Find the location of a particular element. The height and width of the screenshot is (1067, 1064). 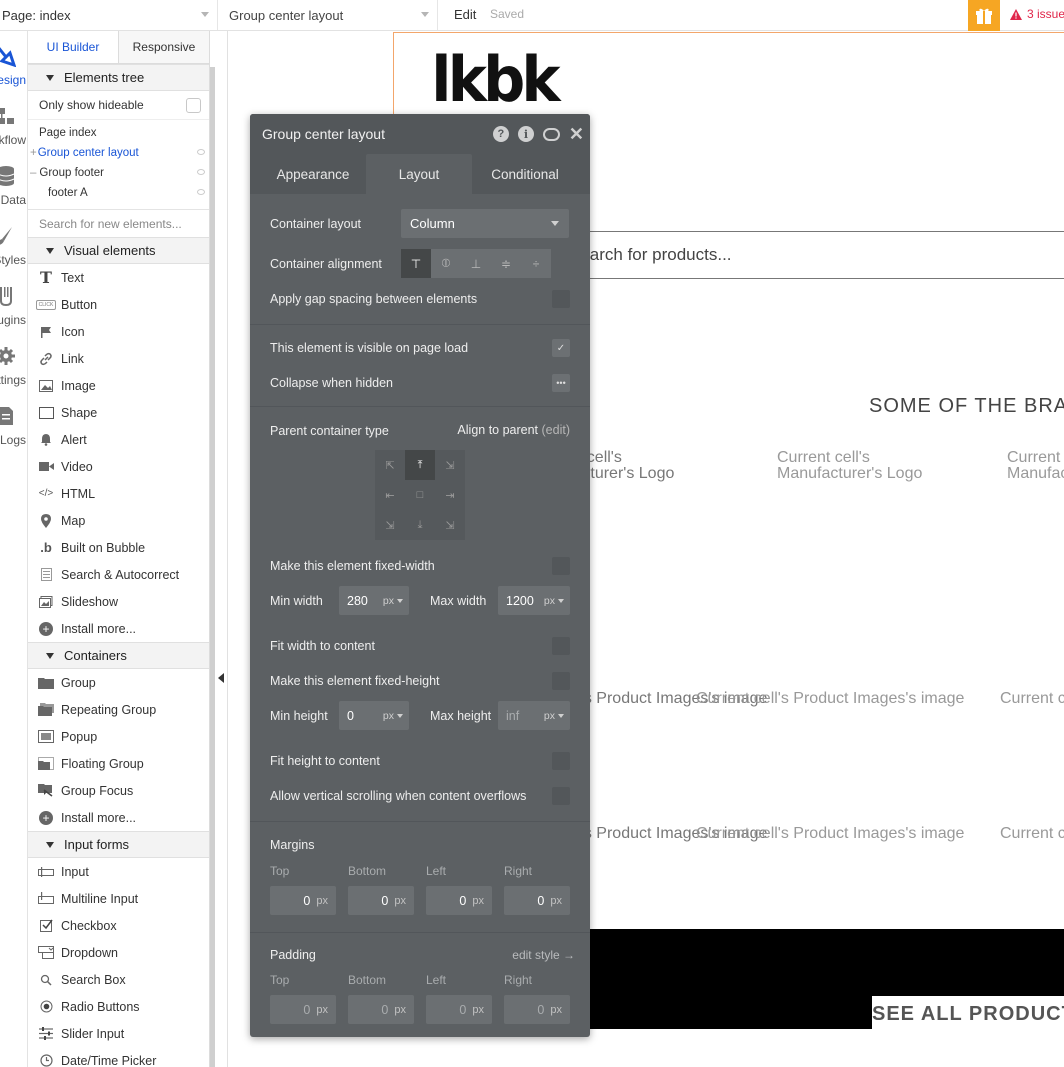

container-layout-select: Column is located at coordinates (485, 223).